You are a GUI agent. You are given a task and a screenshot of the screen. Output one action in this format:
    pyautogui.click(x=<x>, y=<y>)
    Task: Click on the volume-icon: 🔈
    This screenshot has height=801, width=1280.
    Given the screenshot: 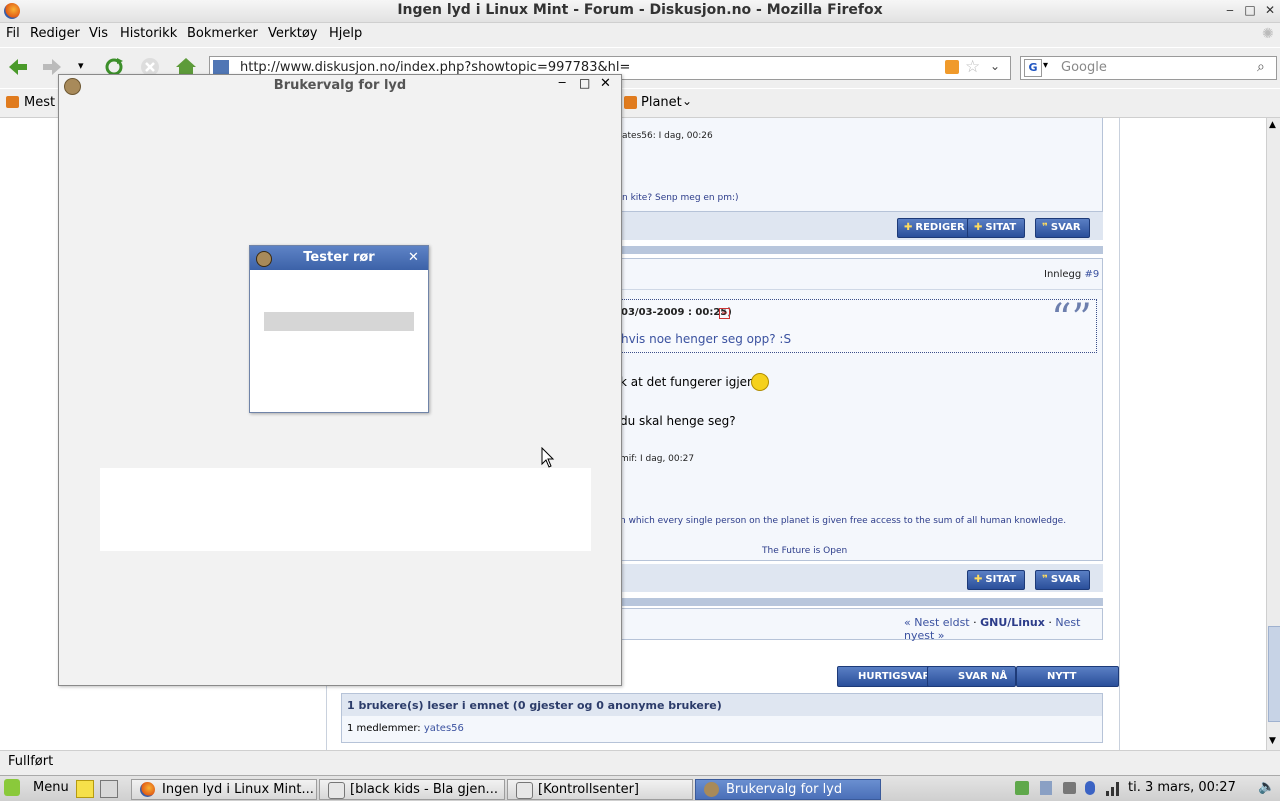 What is the action you would take?
    pyautogui.click(x=1266, y=787)
    